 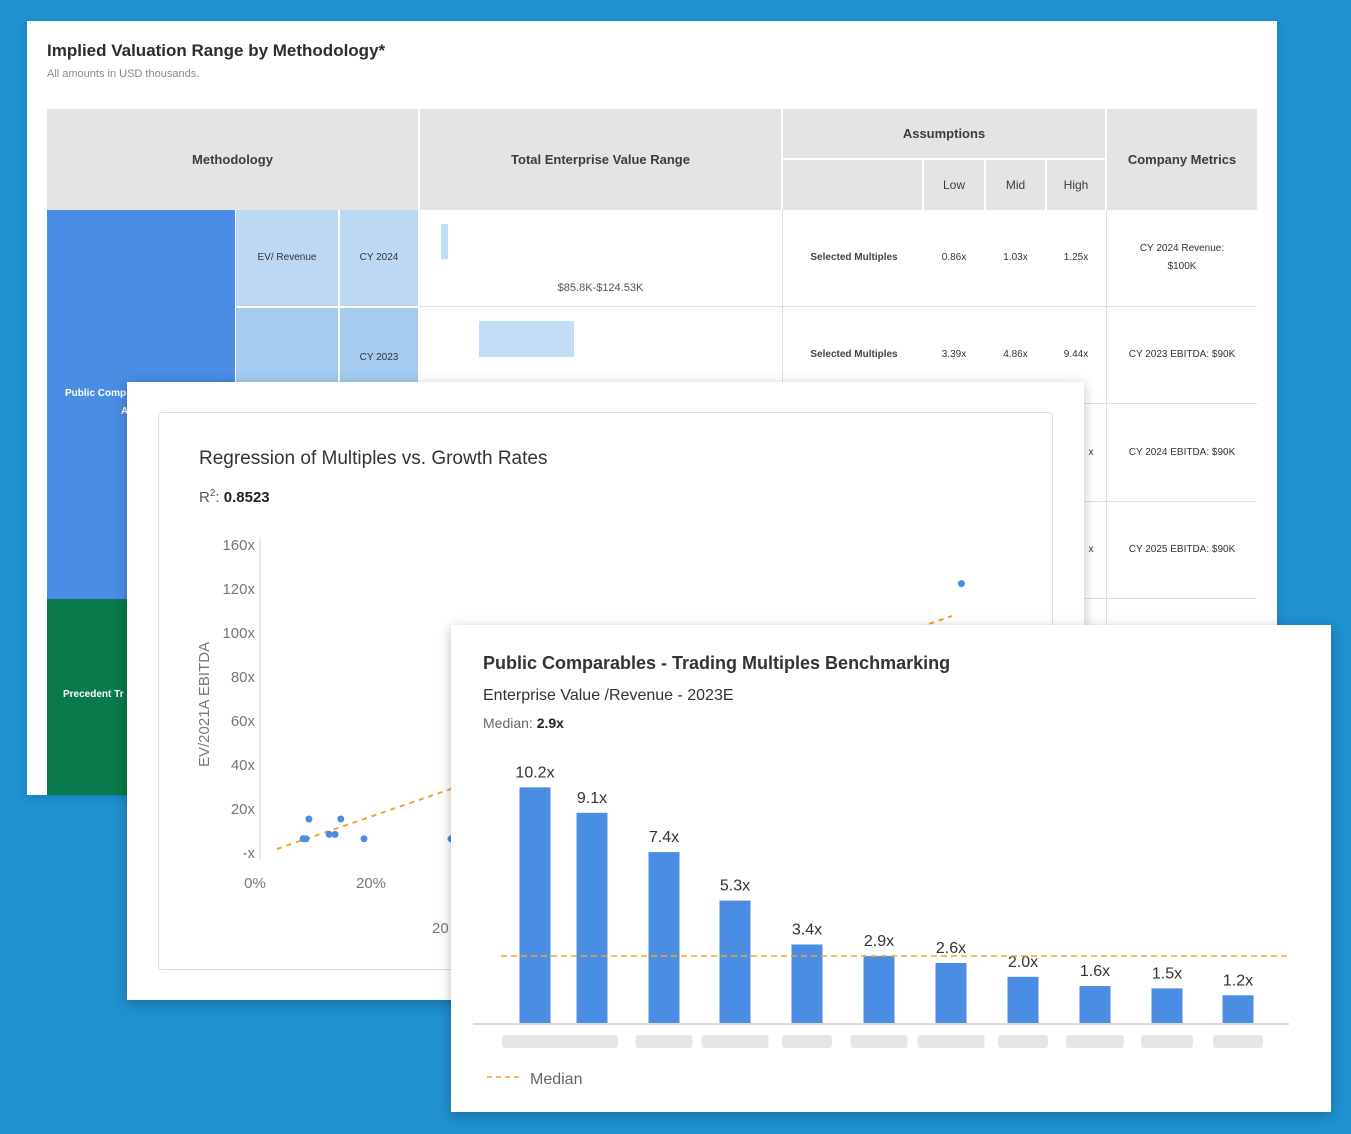 What do you see at coordinates (1015, 185) in the screenshot?
I see `header-mid: Mid` at bounding box center [1015, 185].